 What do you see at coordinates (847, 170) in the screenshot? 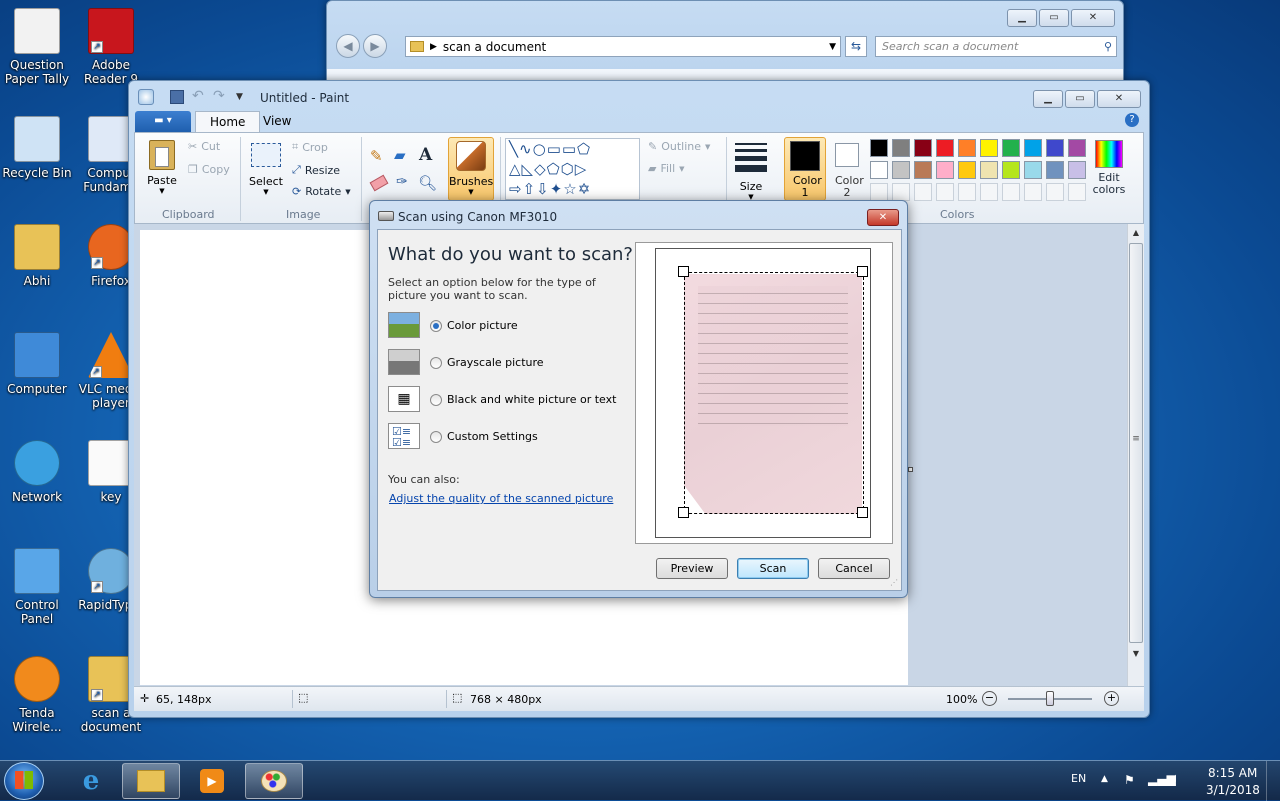
I see `color2-button: Color 2` at bounding box center [847, 170].